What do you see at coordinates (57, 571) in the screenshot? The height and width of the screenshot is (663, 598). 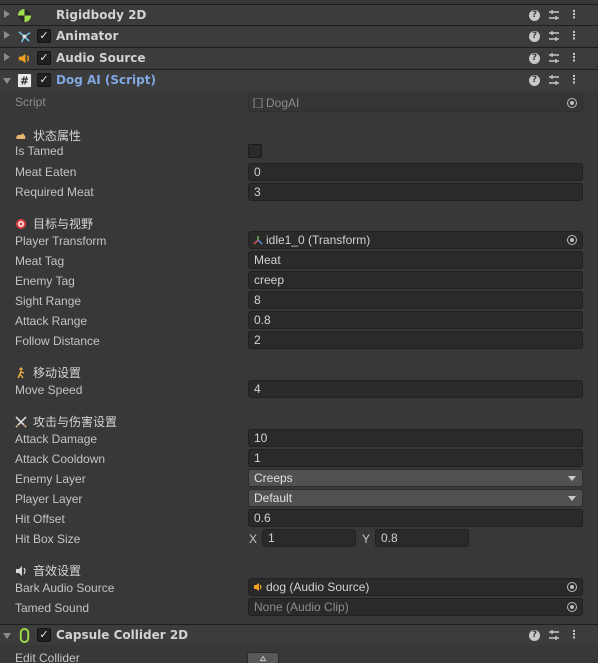 I see `section-title: 音效设置` at bounding box center [57, 571].